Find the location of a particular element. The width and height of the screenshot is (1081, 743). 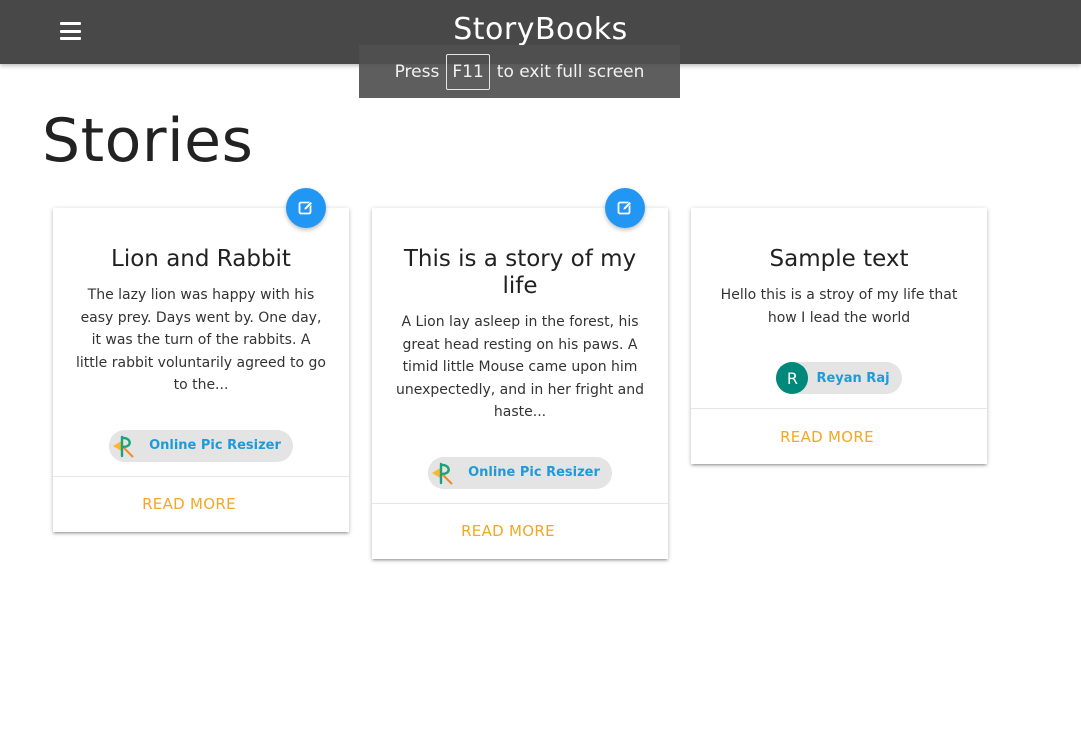

author-name: Reyan Raj is located at coordinates (853, 378).